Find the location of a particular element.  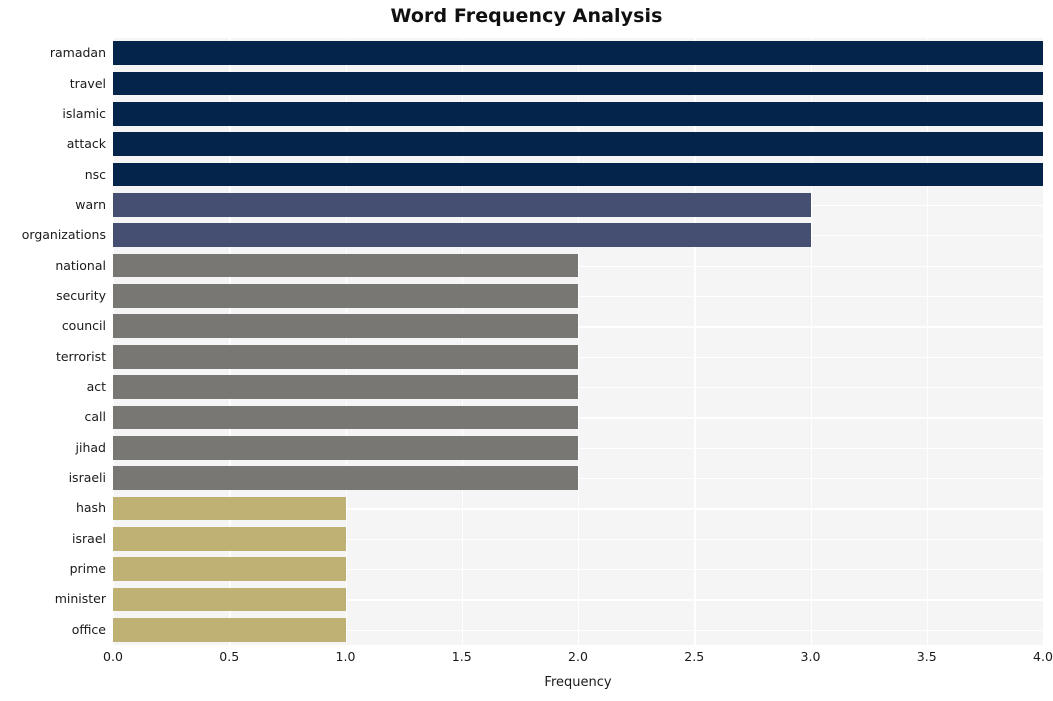

y-axis-tick-label: prime is located at coordinates (87, 569).